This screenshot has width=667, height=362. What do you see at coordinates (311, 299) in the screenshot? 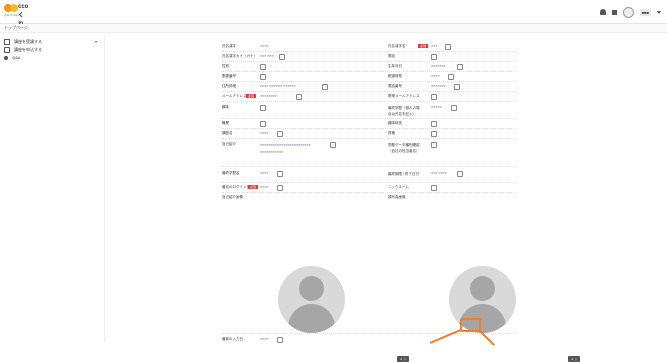
I see `profile-photo-placeholder` at bounding box center [311, 299].